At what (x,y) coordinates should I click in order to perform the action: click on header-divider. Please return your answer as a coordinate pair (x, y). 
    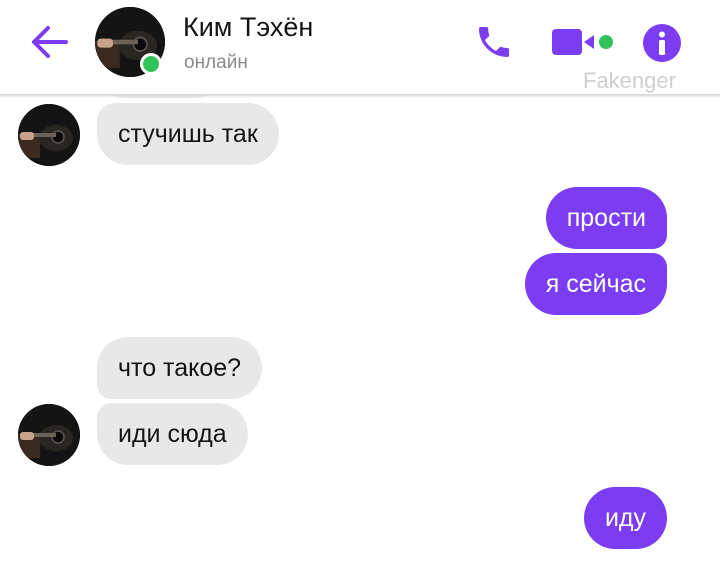
    Looking at the image, I should click on (360, 96).